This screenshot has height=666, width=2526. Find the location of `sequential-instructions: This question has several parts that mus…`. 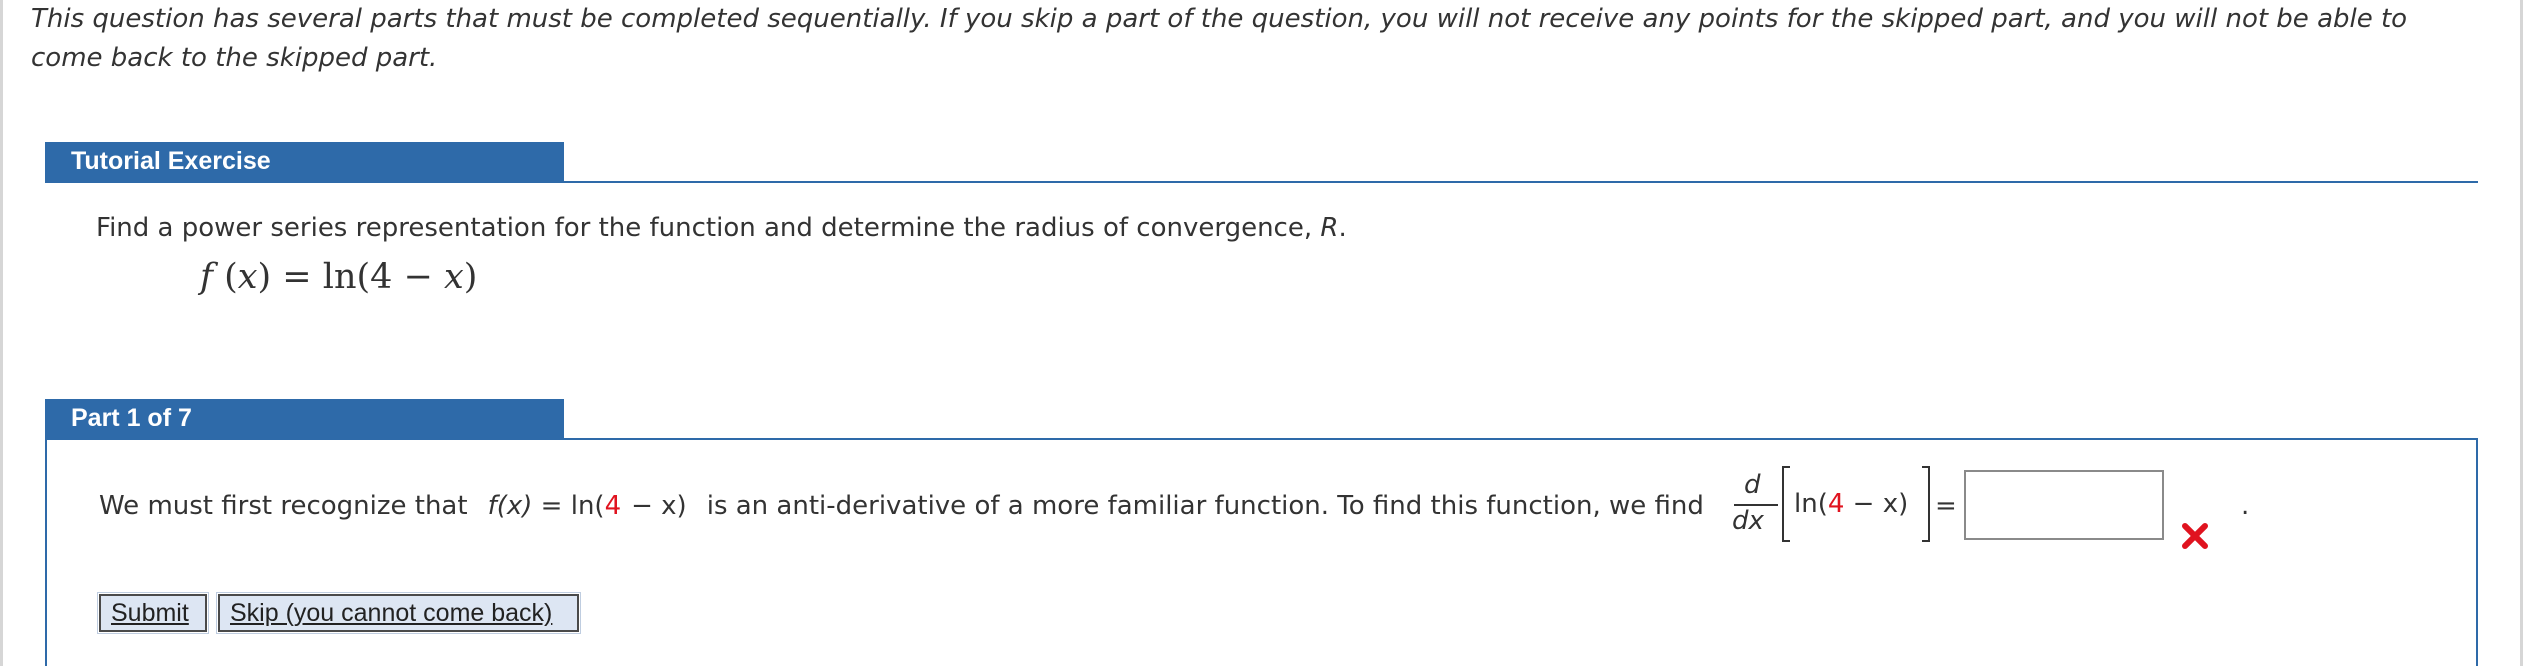

sequential-instructions: This question has several parts that mus… is located at coordinates (1219, 38).